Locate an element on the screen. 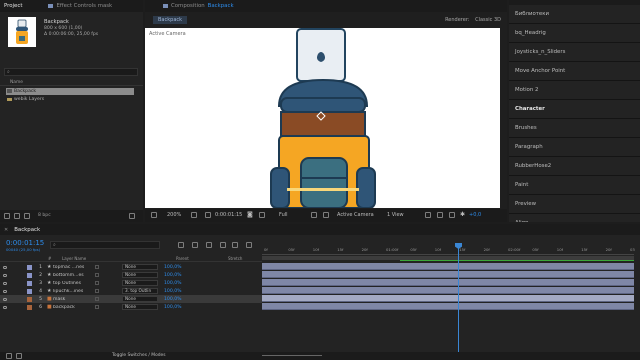  header-layer-name: Layer Name is located at coordinates (74, 258).